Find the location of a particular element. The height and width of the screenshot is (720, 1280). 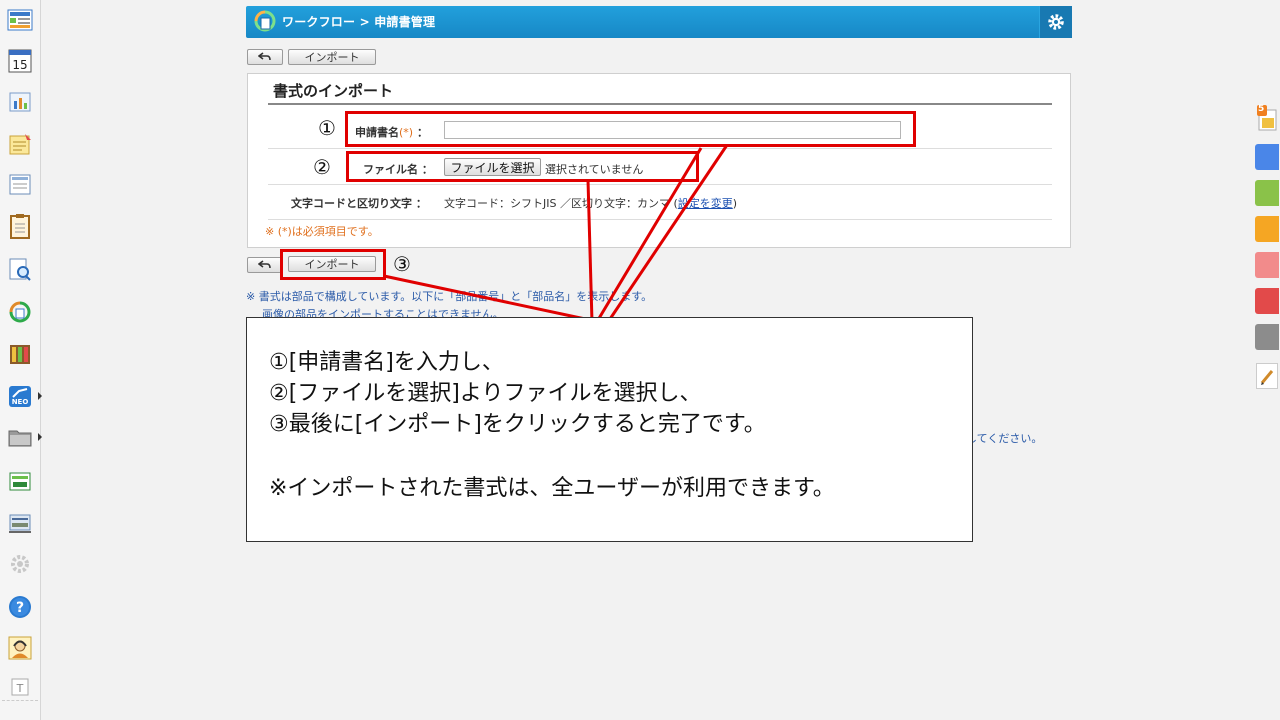

tab-gray is located at coordinates (1267, 337).